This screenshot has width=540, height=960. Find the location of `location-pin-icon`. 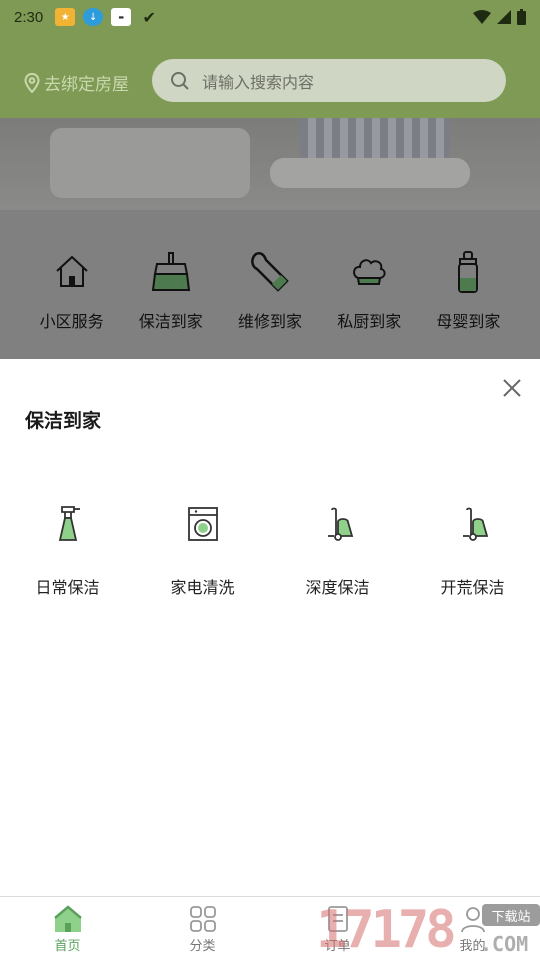

location-pin-icon is located at coordinates (32, 82).